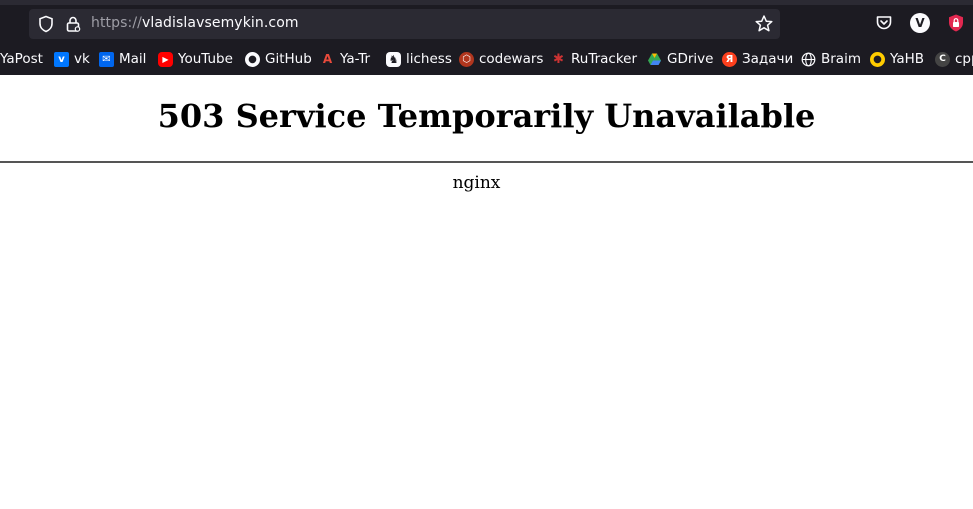 The width and height of the screenshot is (973, 509). What do you see at coordinates (404, 24) in the screenshot?
I see `address-bar: https://vladislavsemykin.com` at bounding box center [404, 24].